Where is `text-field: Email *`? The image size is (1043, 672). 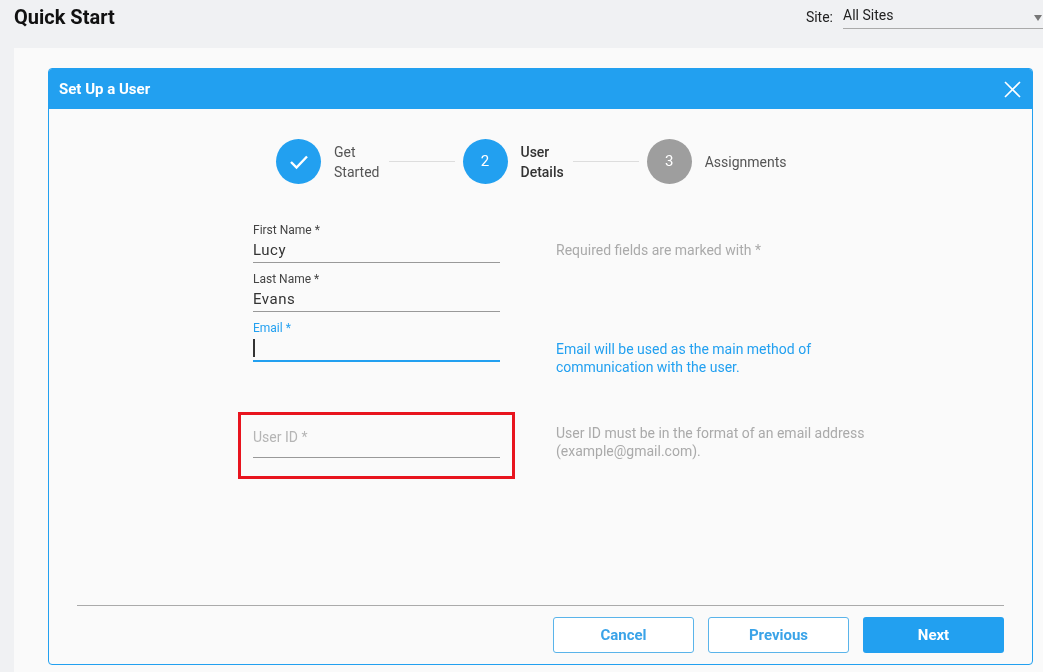
text-field: Email * is located at coordinates (376, 341).